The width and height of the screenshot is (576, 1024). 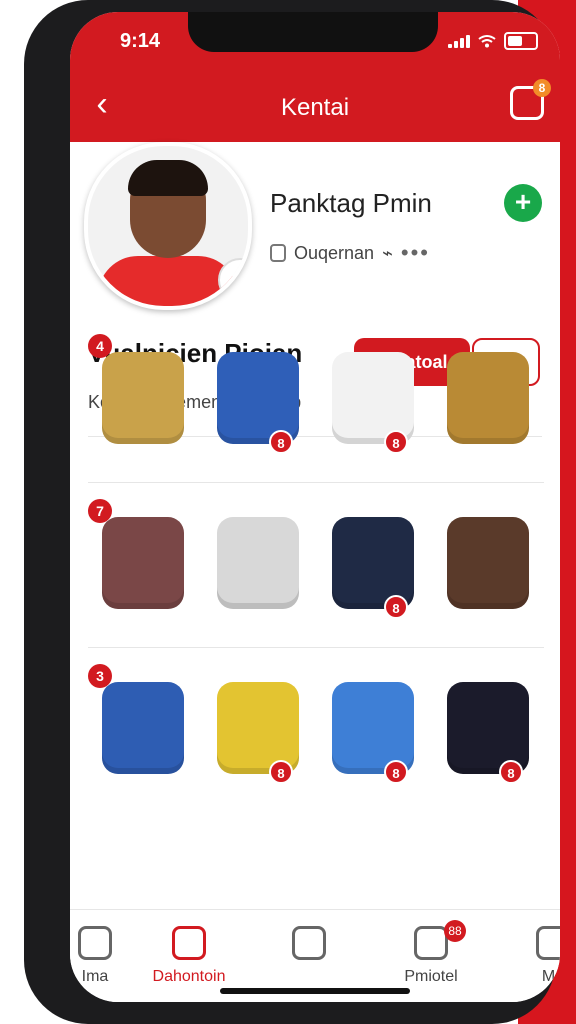 I want to click on avatar: ♞, so click(x=168, y=226).